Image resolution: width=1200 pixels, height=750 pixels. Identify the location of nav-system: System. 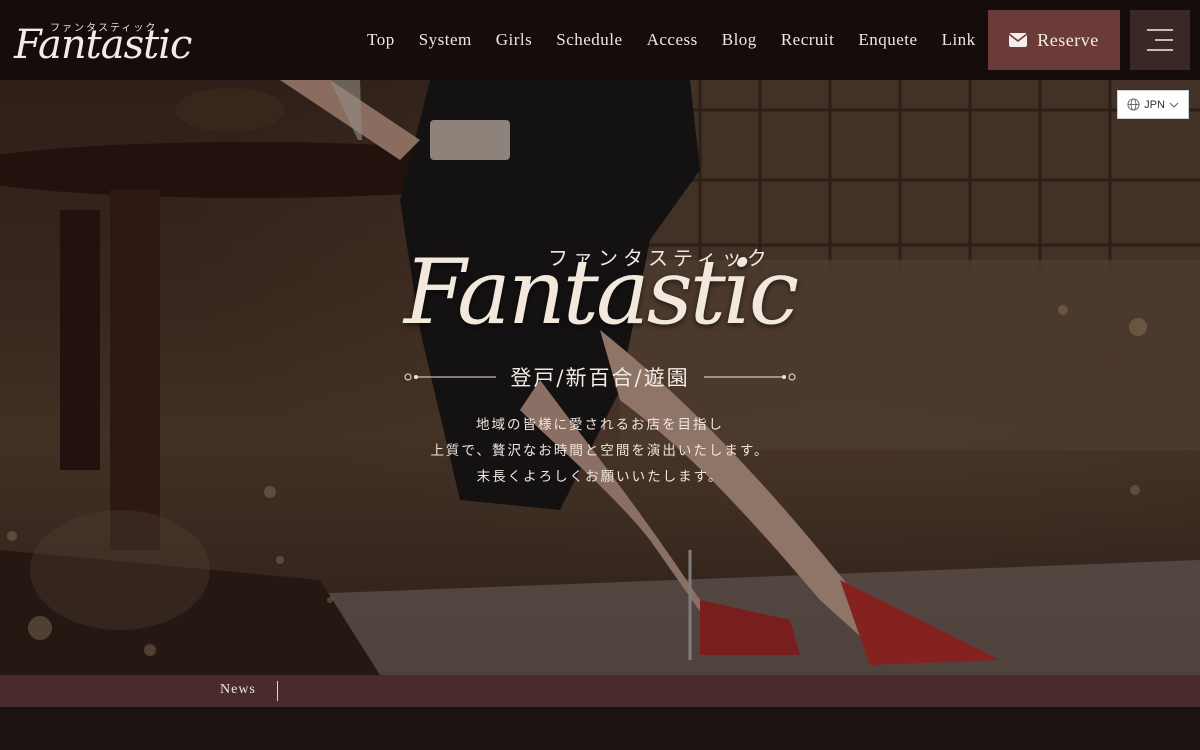
(445, 40).